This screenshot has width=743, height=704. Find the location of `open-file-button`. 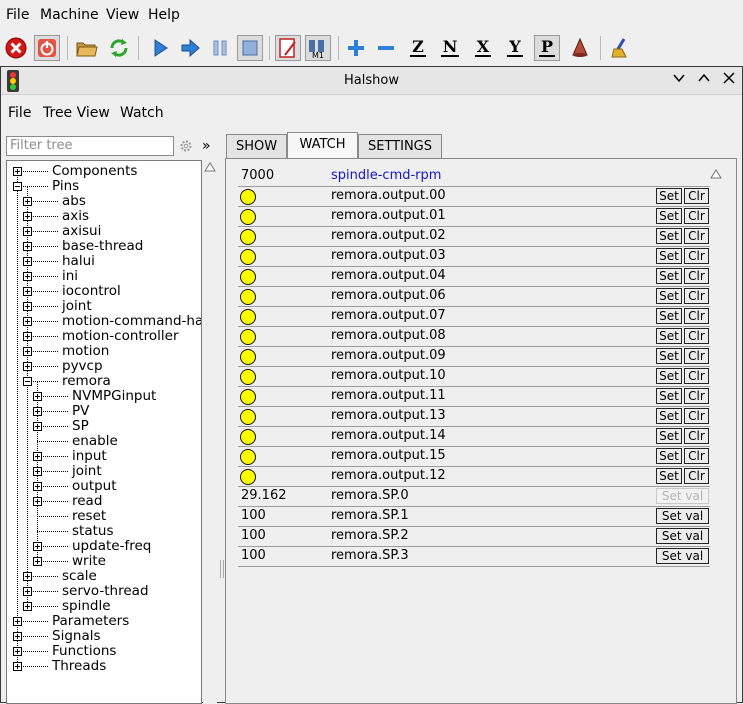

open-file-button is located at coordinates (87, 48).